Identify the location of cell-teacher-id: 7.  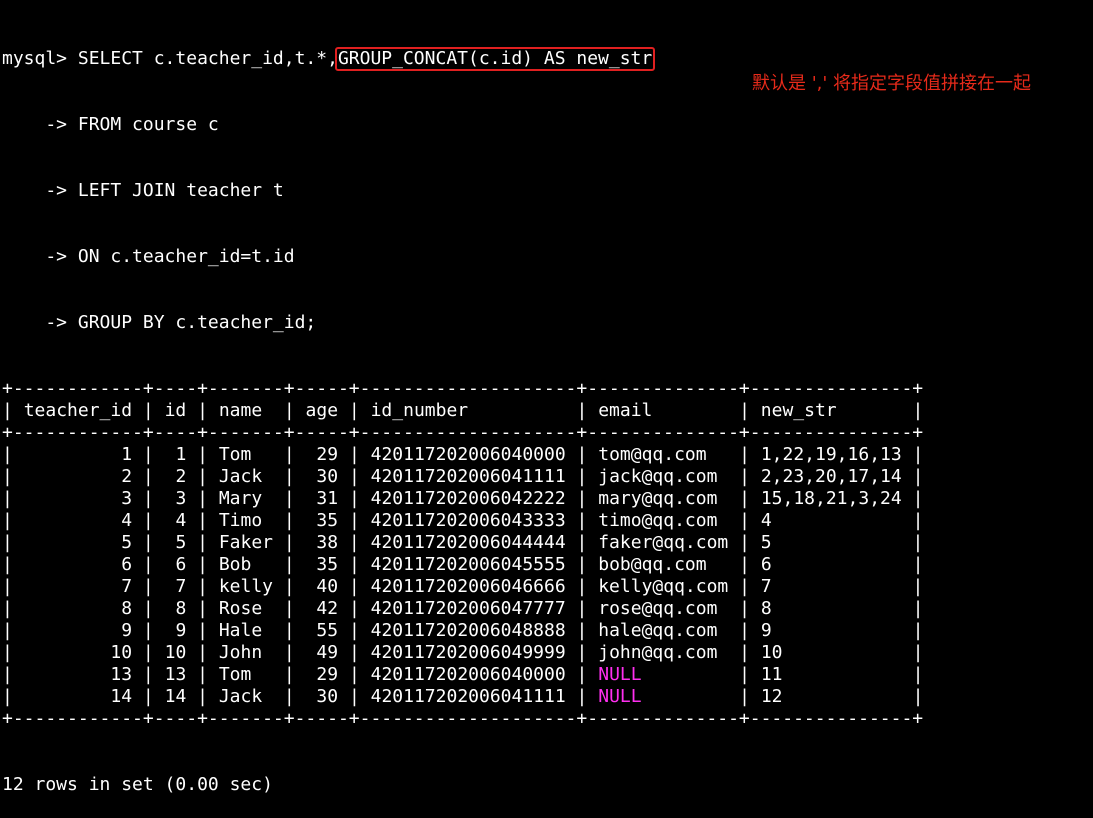
(127, 586).